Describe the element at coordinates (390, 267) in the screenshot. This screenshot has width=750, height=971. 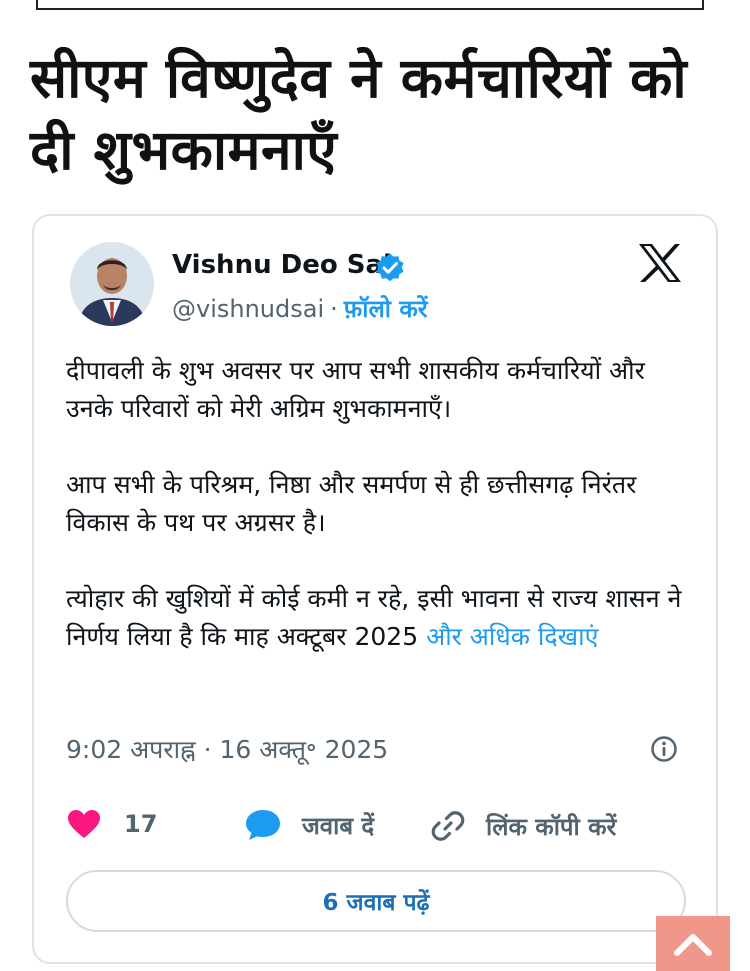
I see `verified-badge-icon` at that location.